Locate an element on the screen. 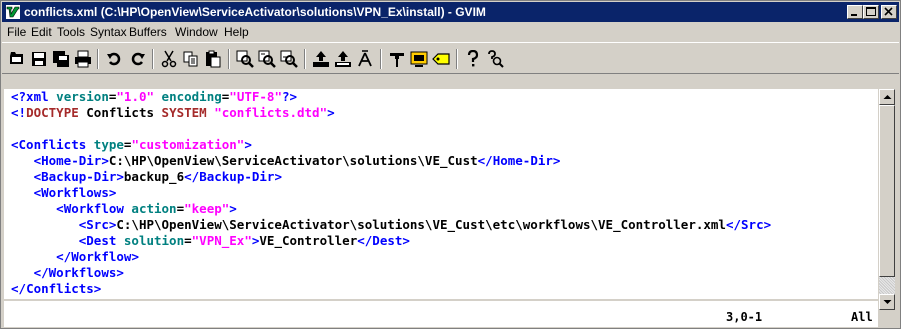  shell-button is located at coordinates (419, 59).